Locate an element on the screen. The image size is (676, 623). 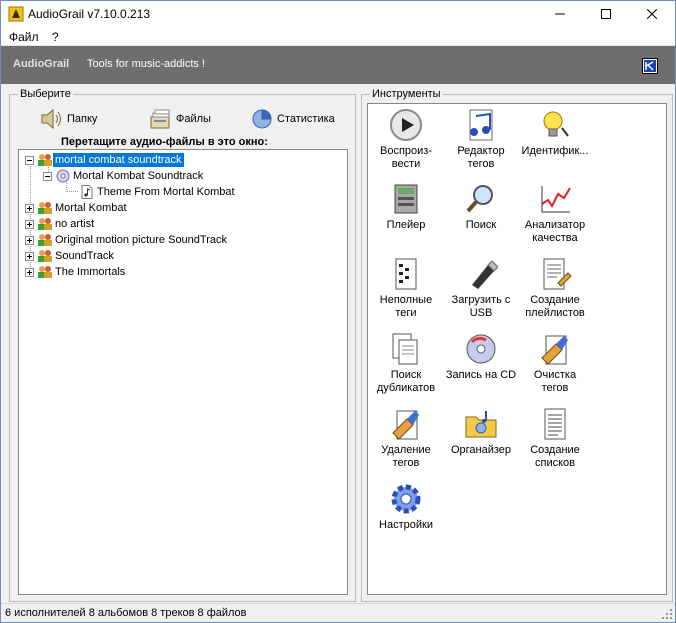
tree-item-label: Mortal Kombat is located at coordinates (91, 208).